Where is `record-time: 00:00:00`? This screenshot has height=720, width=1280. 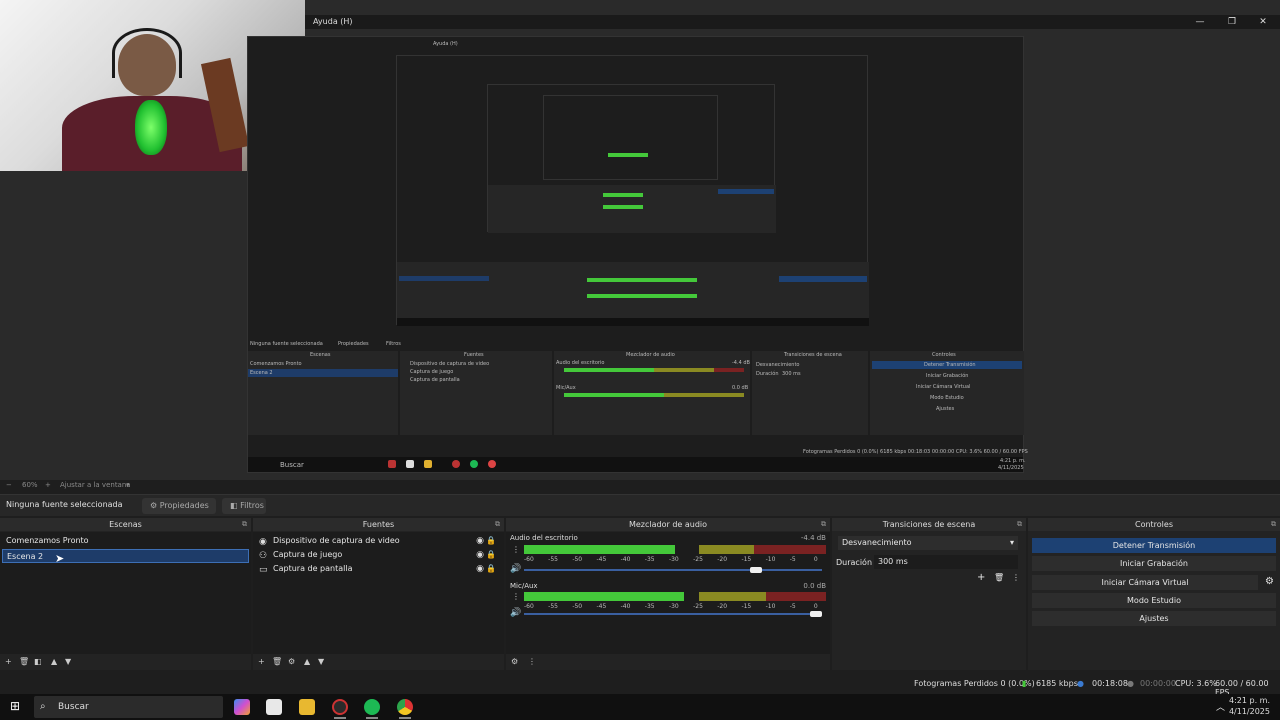
record-time: 00:00:00 is located at coordinates (1158, 683).